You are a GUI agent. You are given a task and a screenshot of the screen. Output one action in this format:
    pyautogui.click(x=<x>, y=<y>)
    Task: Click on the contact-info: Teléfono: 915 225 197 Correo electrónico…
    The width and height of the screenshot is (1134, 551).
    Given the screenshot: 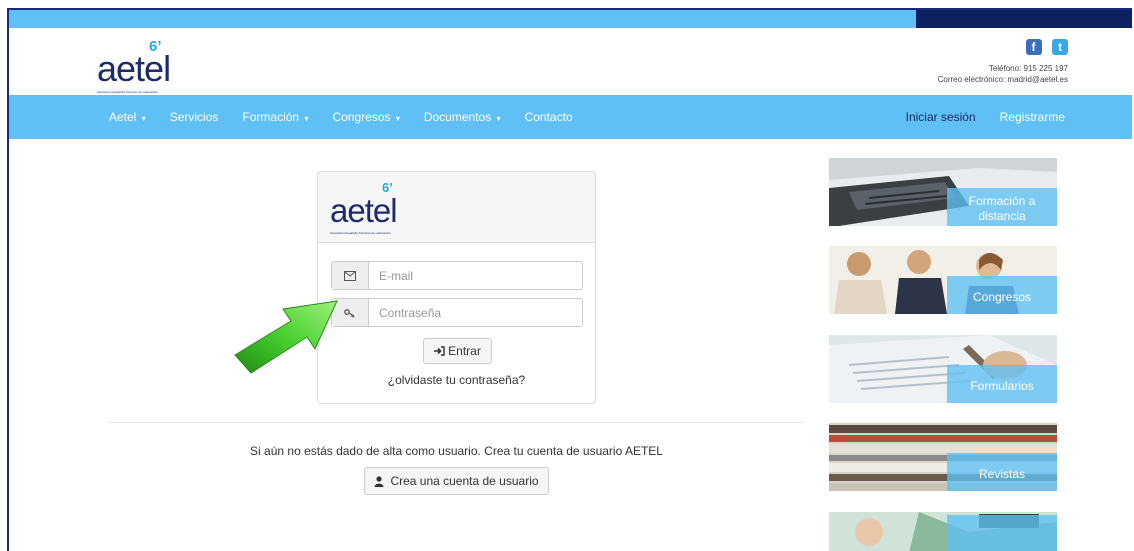 What is the action you would take?
    pyautogui.click(x=1003, y=74)
    